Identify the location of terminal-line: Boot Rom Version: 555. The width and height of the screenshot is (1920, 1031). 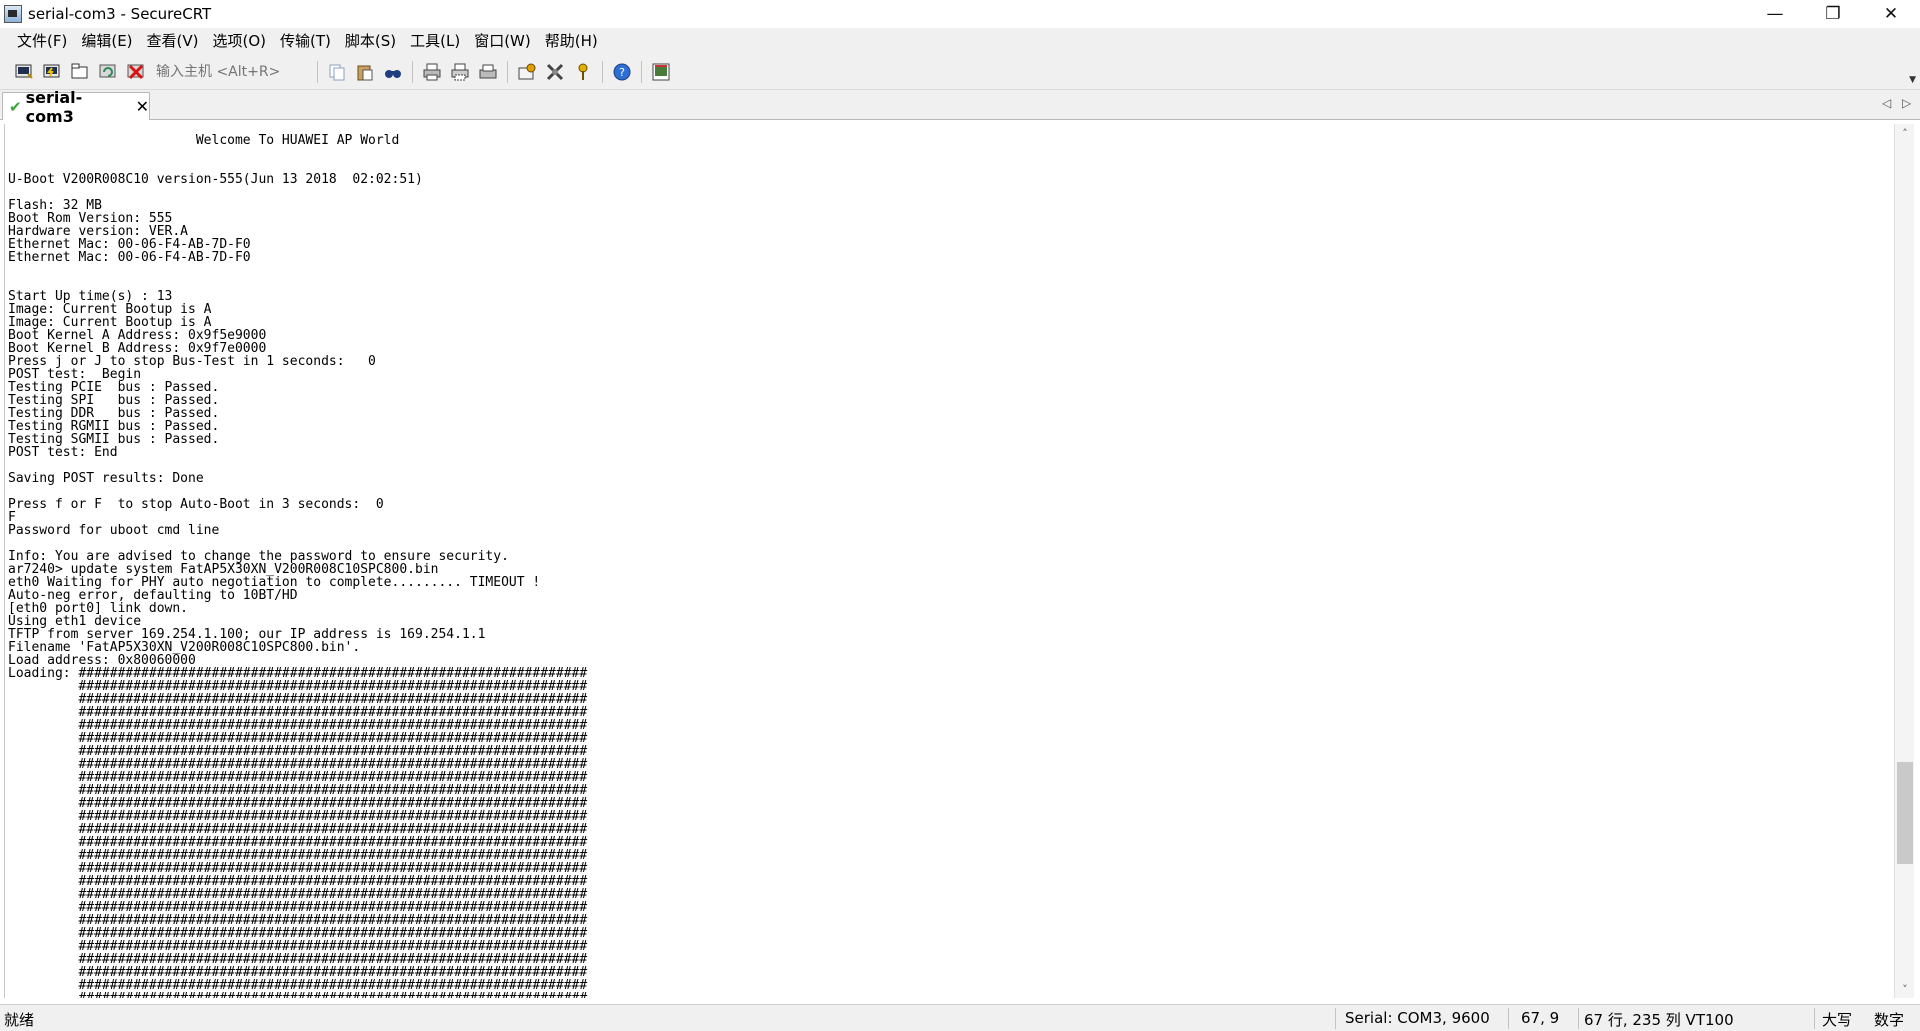
(90, 218).